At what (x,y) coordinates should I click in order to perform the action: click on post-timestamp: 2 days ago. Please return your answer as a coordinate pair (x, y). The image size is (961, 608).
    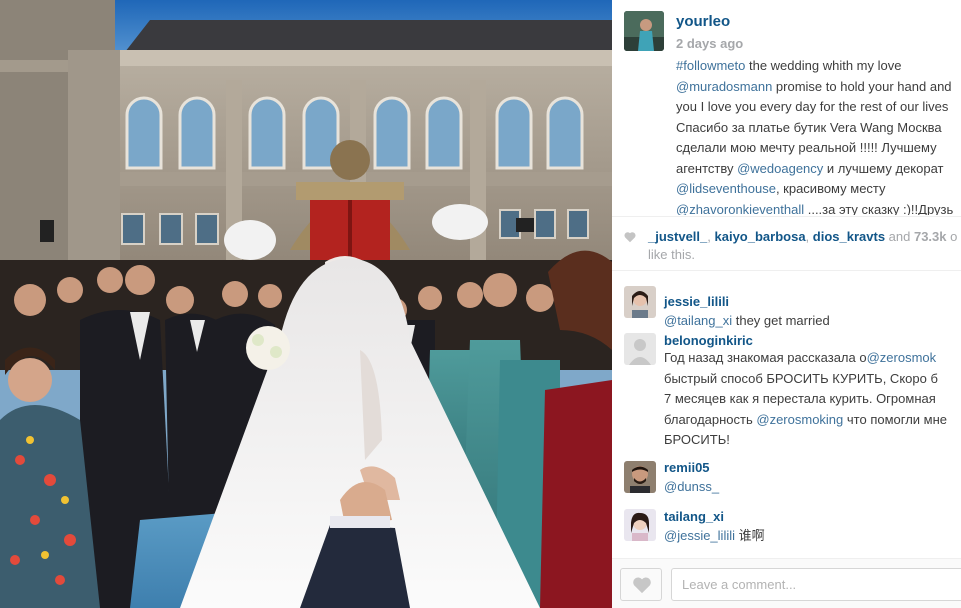
    Looking at the image, I should click on (710, 43).